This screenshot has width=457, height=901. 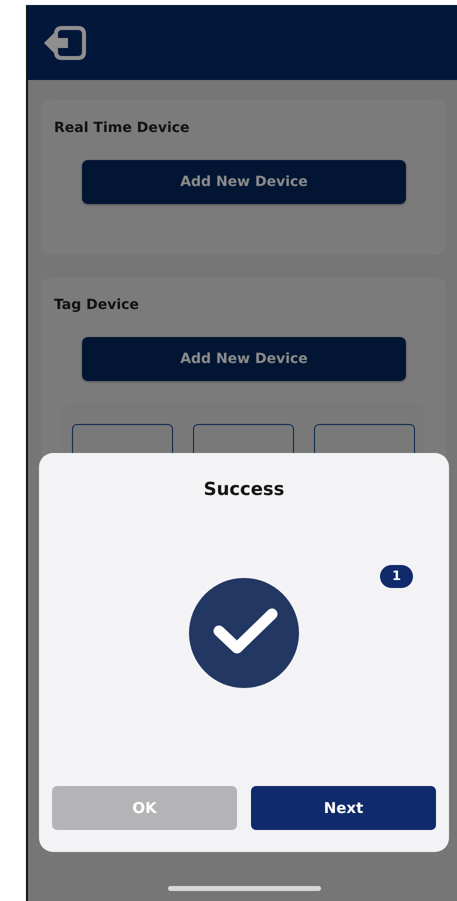 What do you see at coordinates (65, 42) in the screenshot?
I see `exit-icon` at bounding box center [65, 42].